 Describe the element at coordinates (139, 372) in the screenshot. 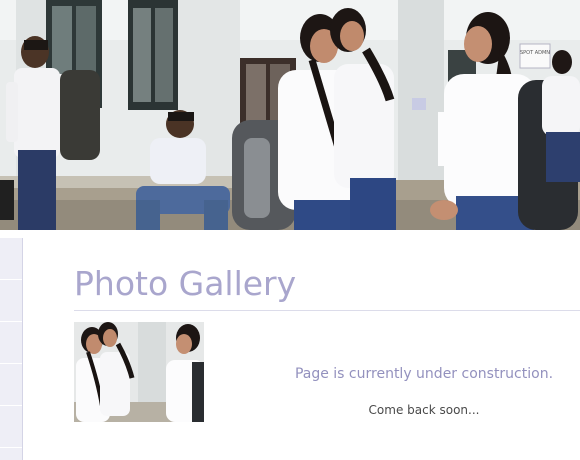

I see `gallery-thumbnail` at that location.